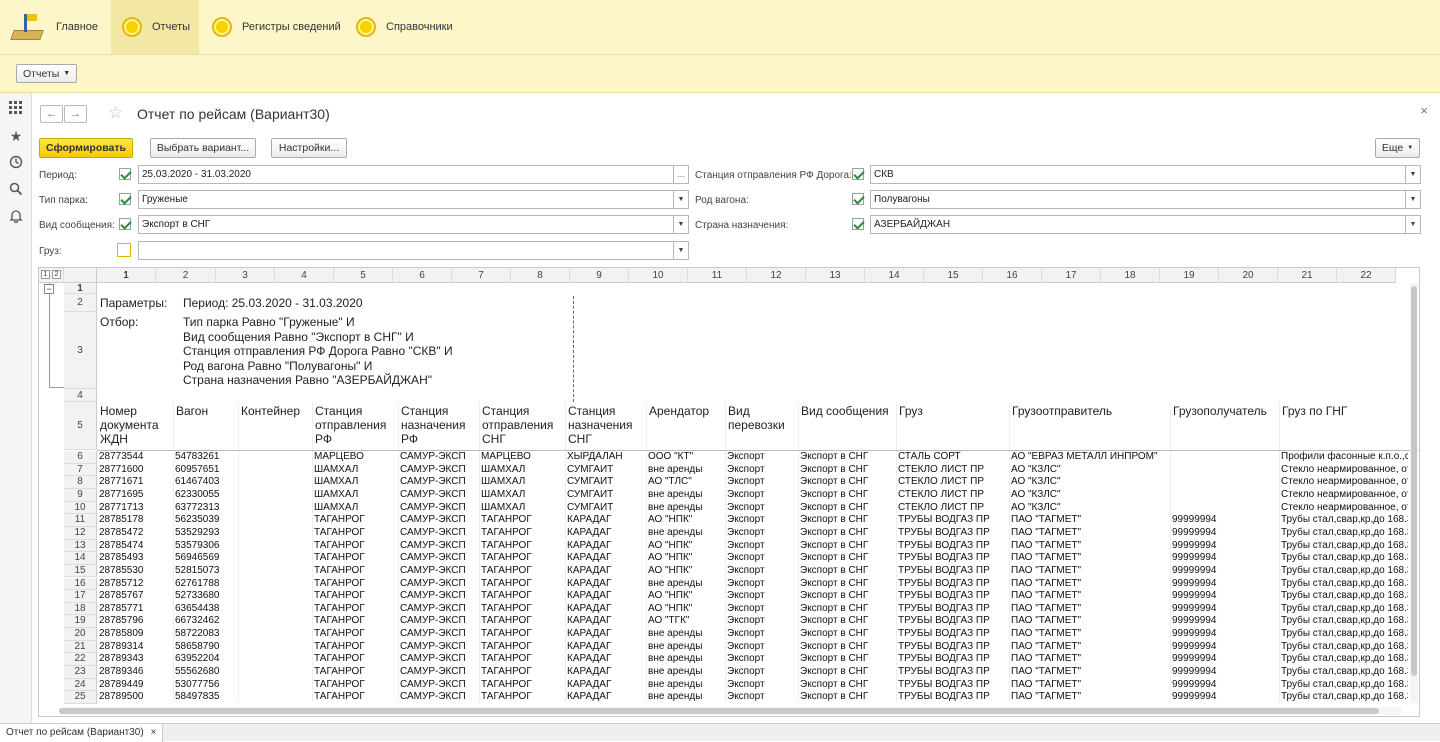 The height and width of the screenshot is (742, 1440). What do you see at coordinates (858, 174) in the screenshot?
I see `departure-station-checkbox` at bounding box center [858, 174].